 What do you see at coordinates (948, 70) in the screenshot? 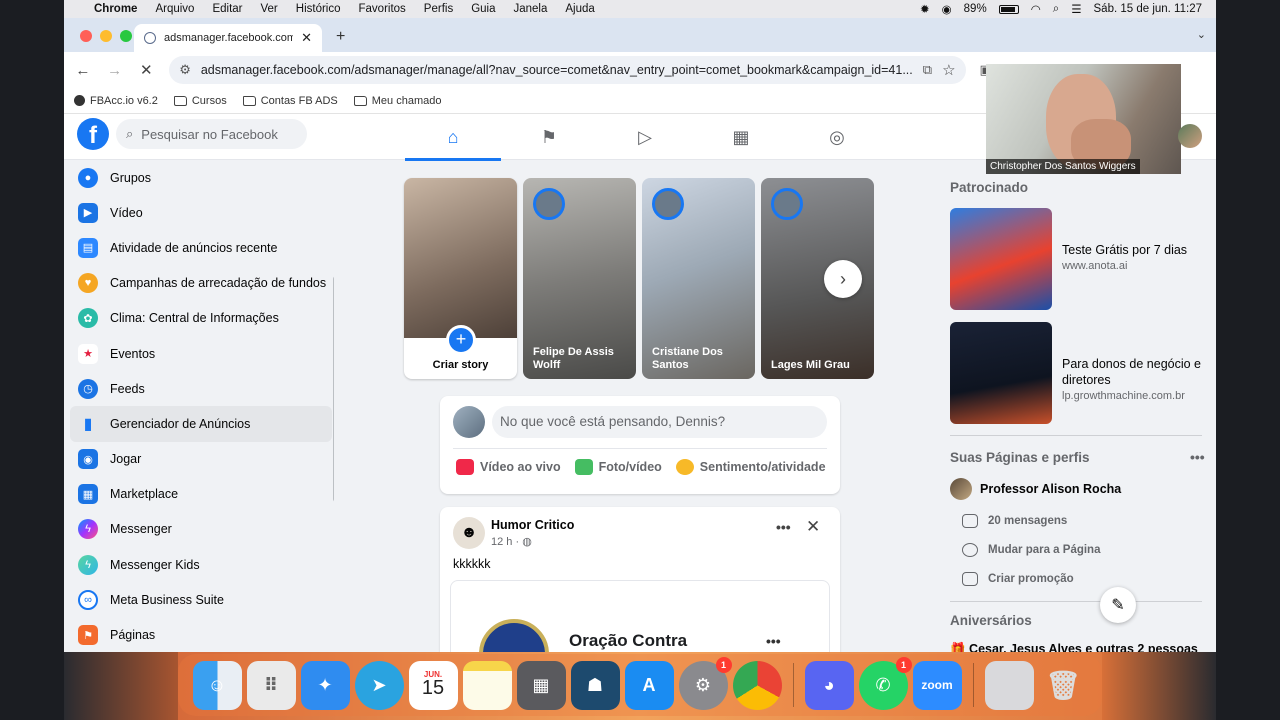
I see `bookmark-star-icon: ☆` at bounding box center [948, 70].